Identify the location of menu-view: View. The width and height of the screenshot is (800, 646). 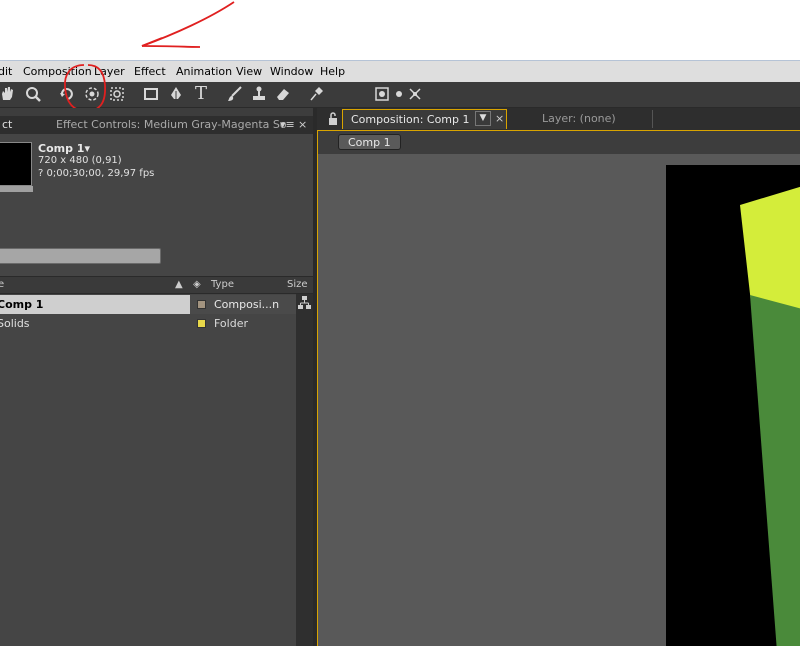
(249, 71).